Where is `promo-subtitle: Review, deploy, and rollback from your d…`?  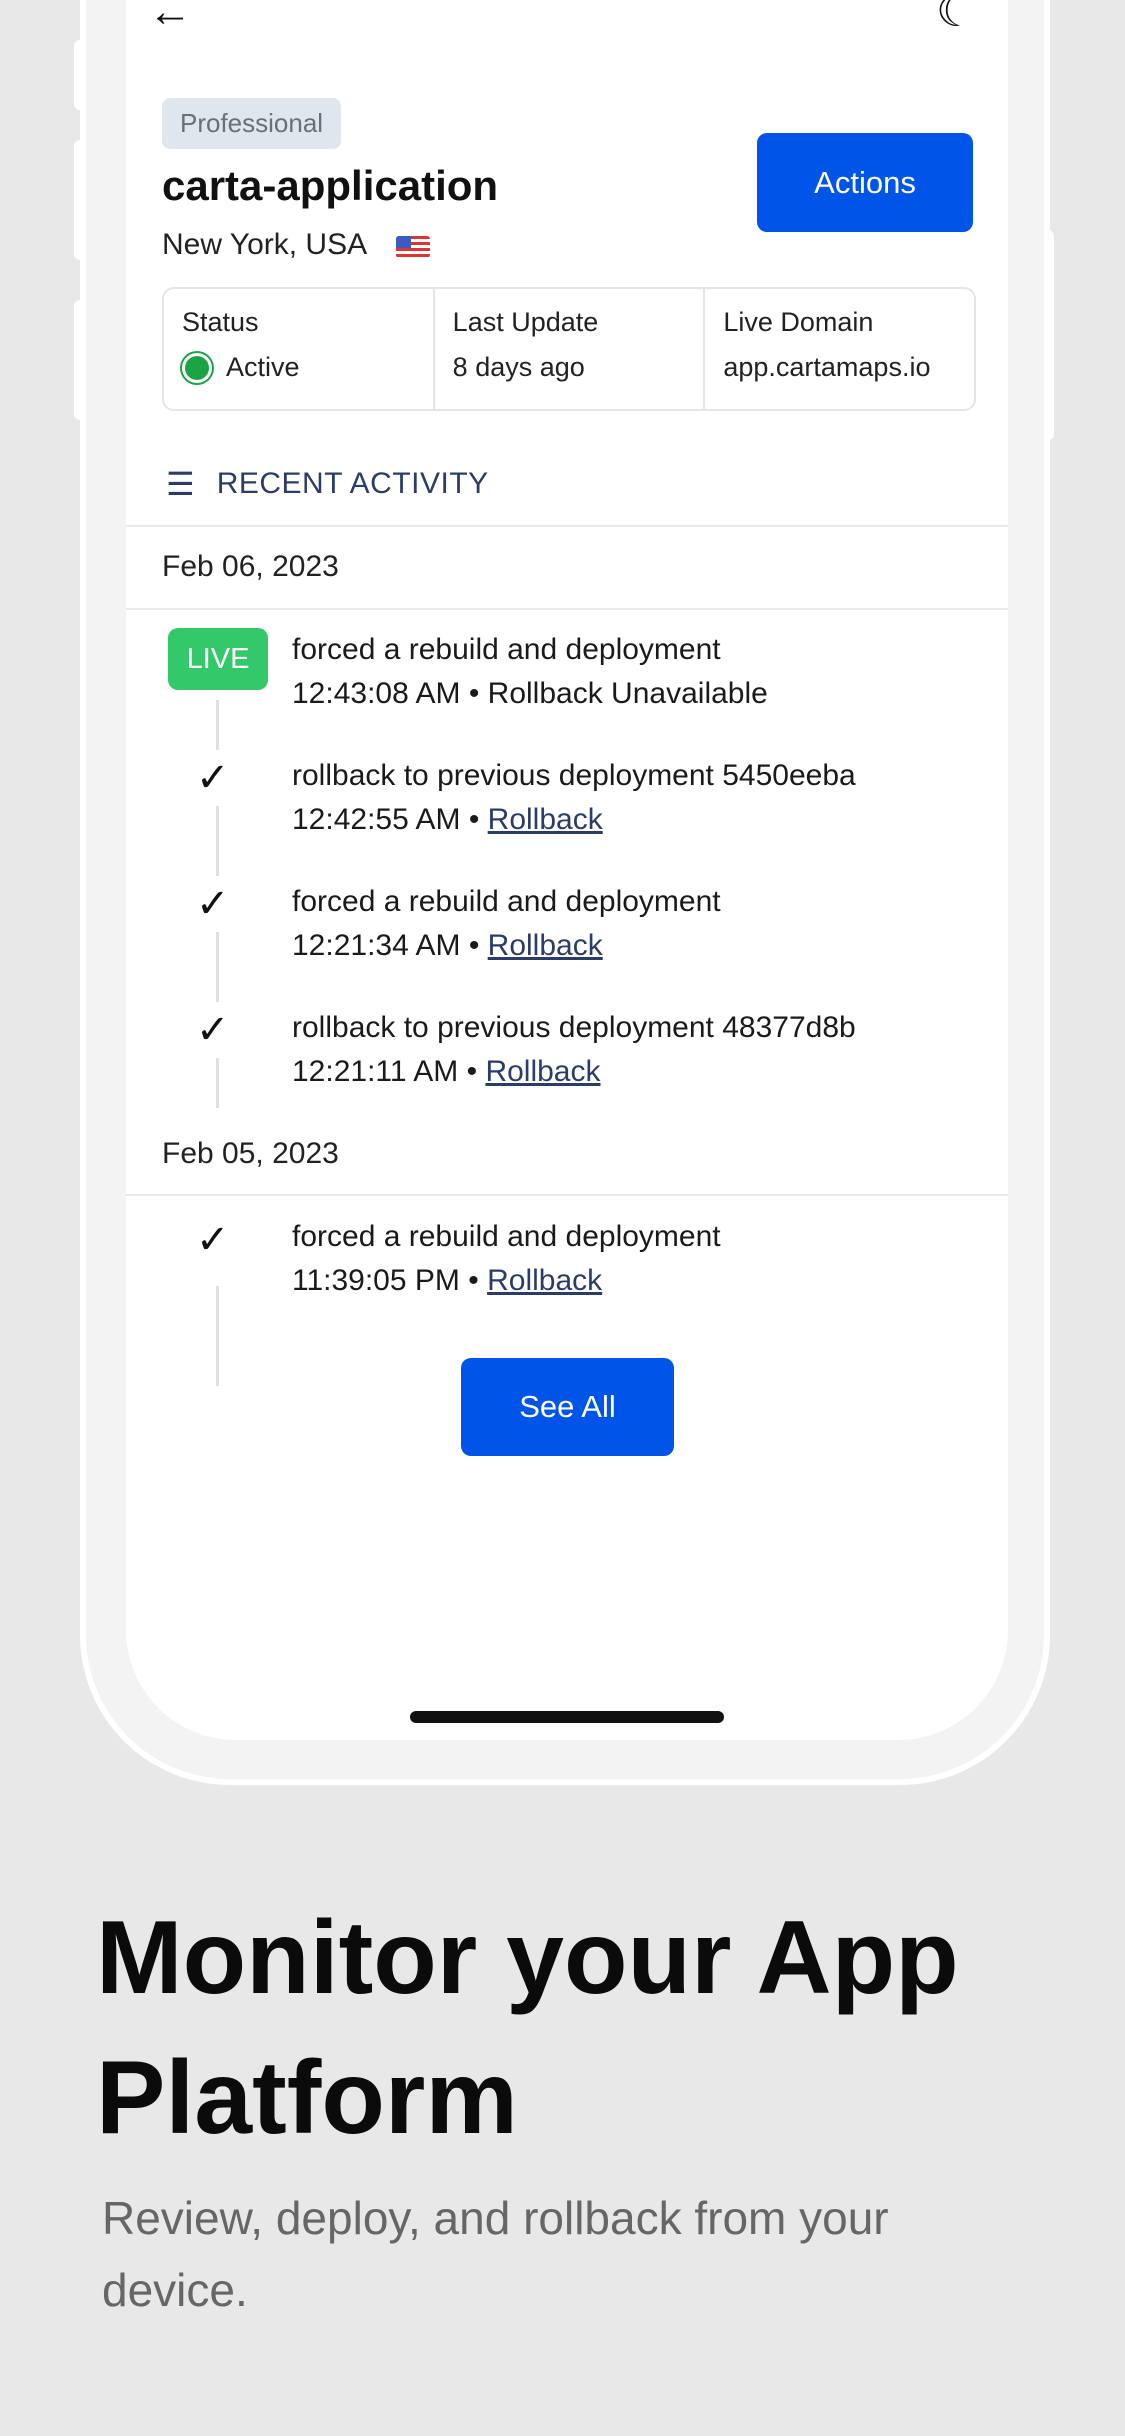 promo-subtitle: Review, deploy, and rollback from your d… is located at coordinates (495, 2254).